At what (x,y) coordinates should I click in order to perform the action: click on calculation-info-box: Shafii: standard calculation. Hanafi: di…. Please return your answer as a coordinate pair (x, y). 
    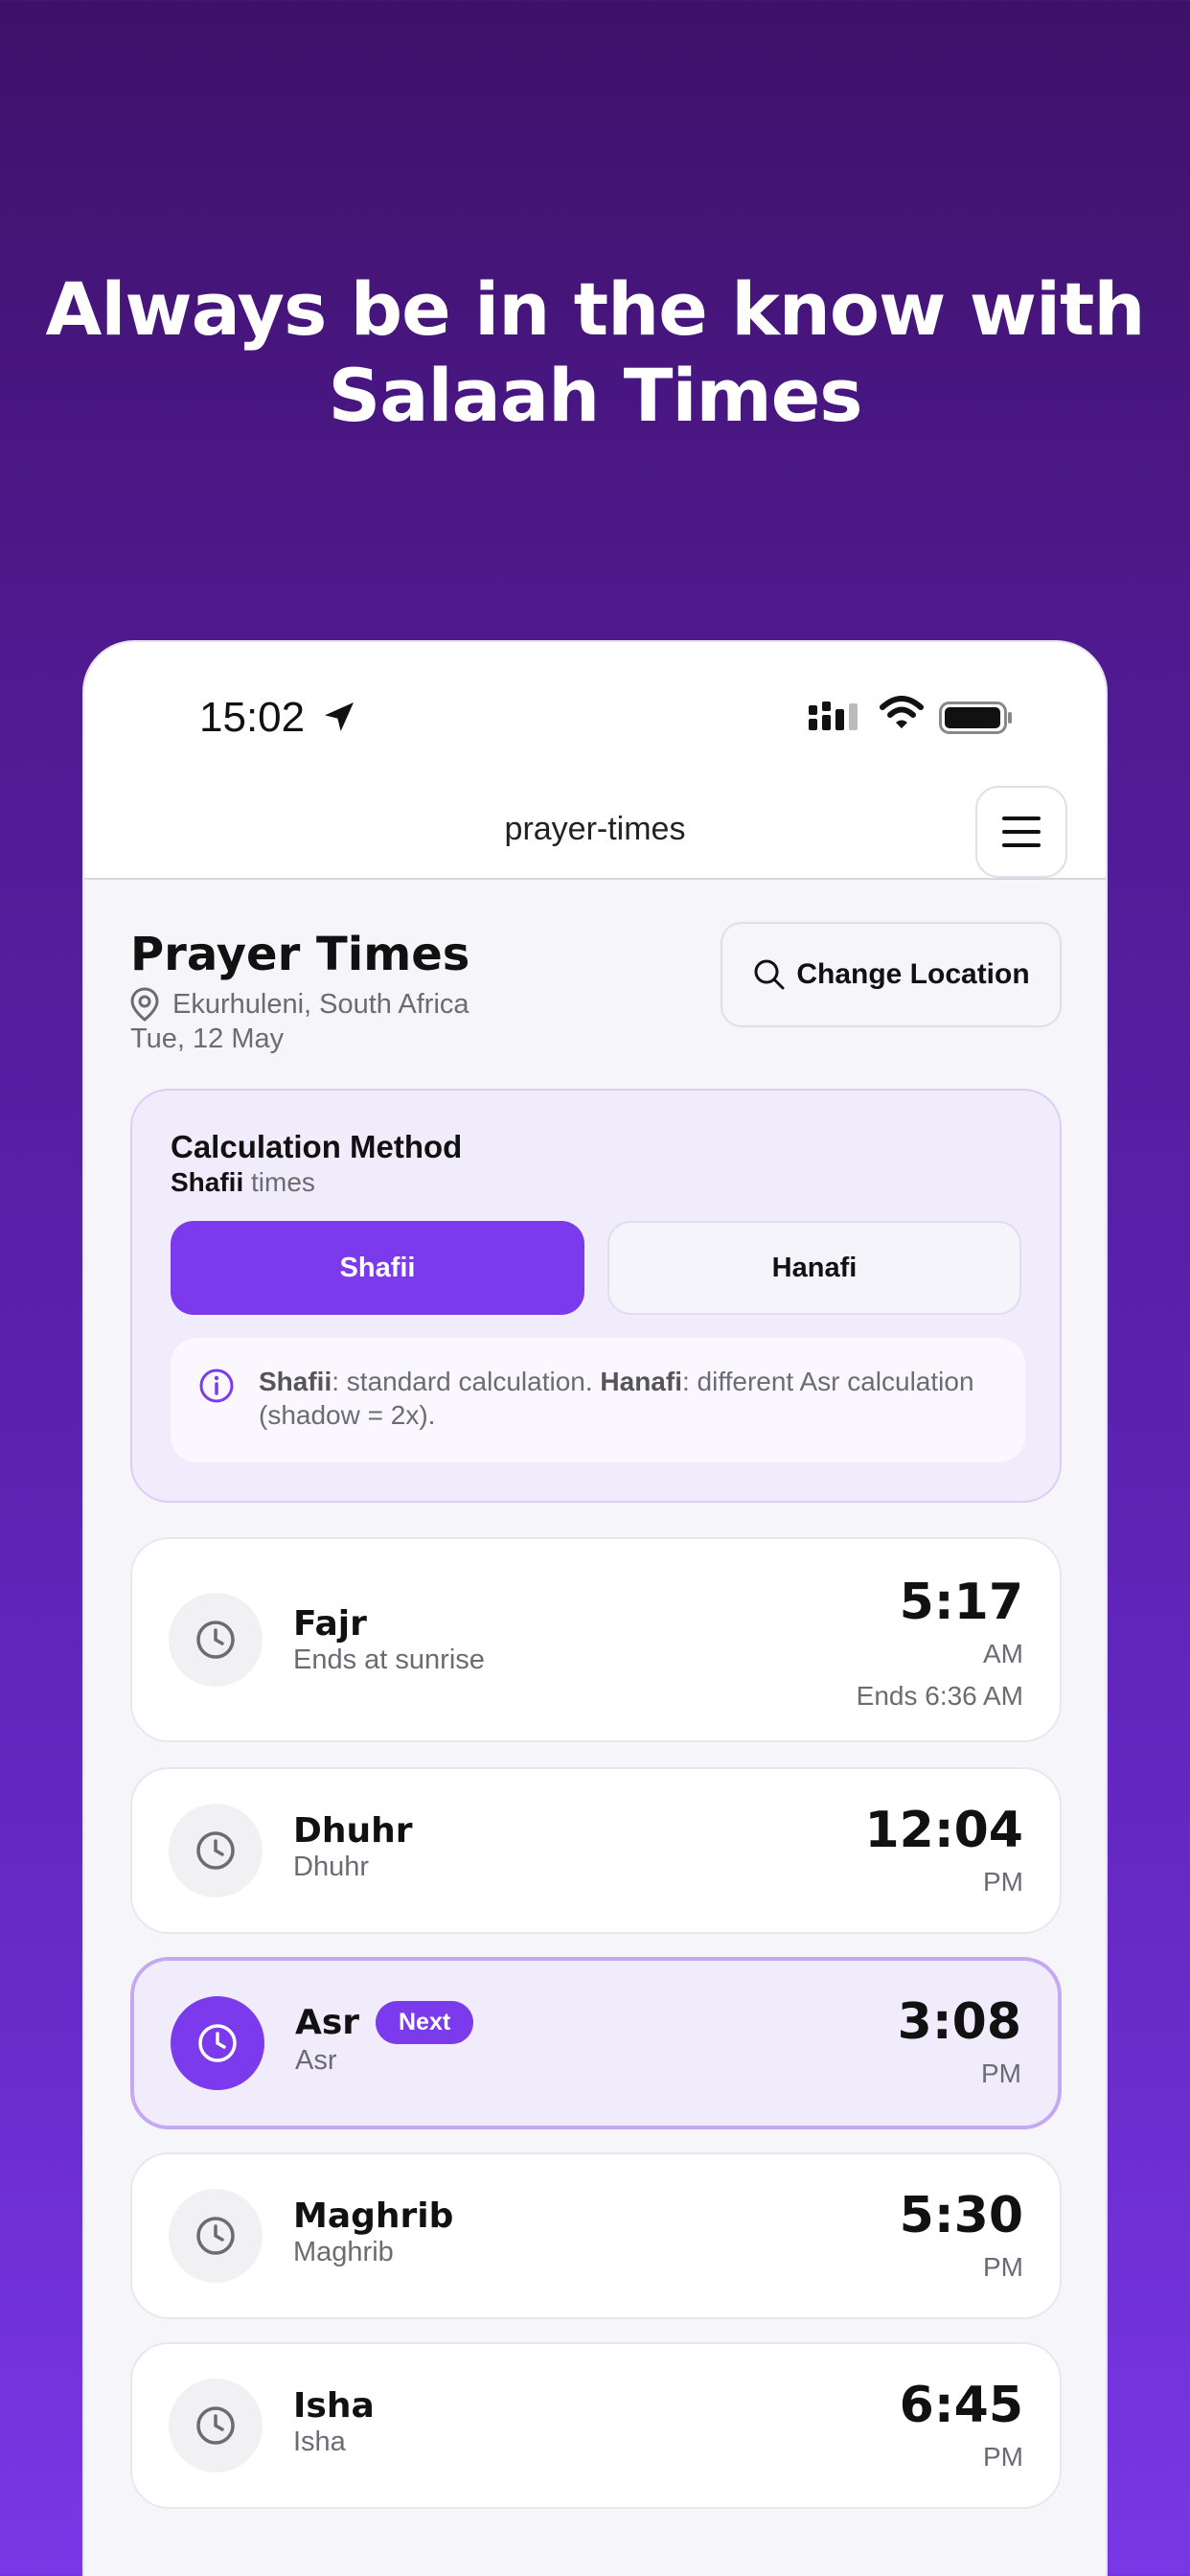
    Looking at the image, I should click on (598, 1400).